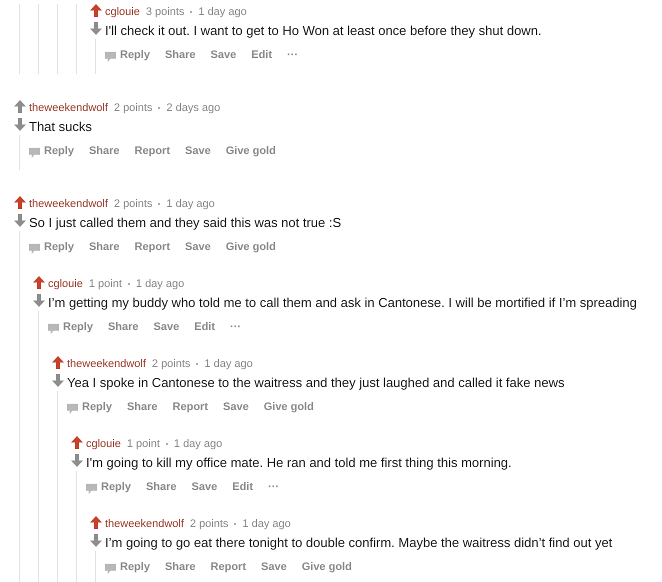  Describe the element at coordinates (165, 12) in the screenshot. I see `comment-score: 3 points` at that location.